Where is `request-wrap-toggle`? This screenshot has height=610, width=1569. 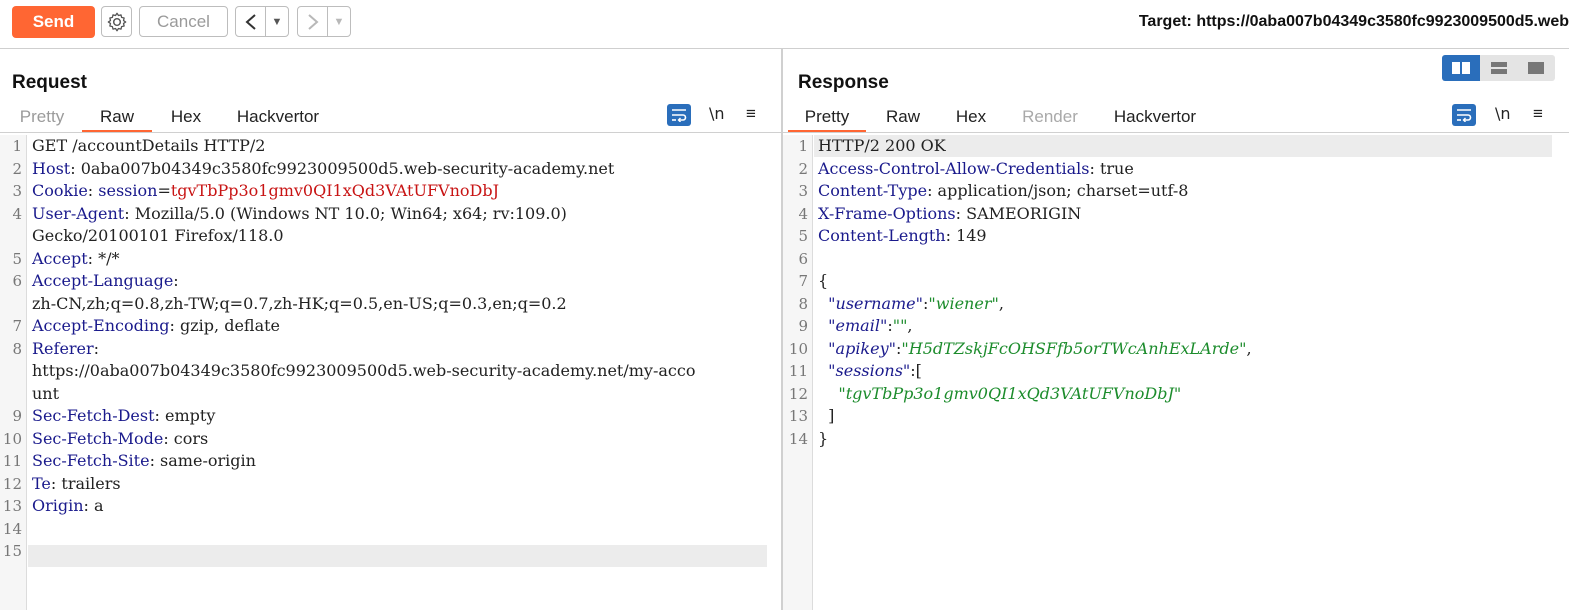
request-wrap-toggle is located at coordinates (679, 115).